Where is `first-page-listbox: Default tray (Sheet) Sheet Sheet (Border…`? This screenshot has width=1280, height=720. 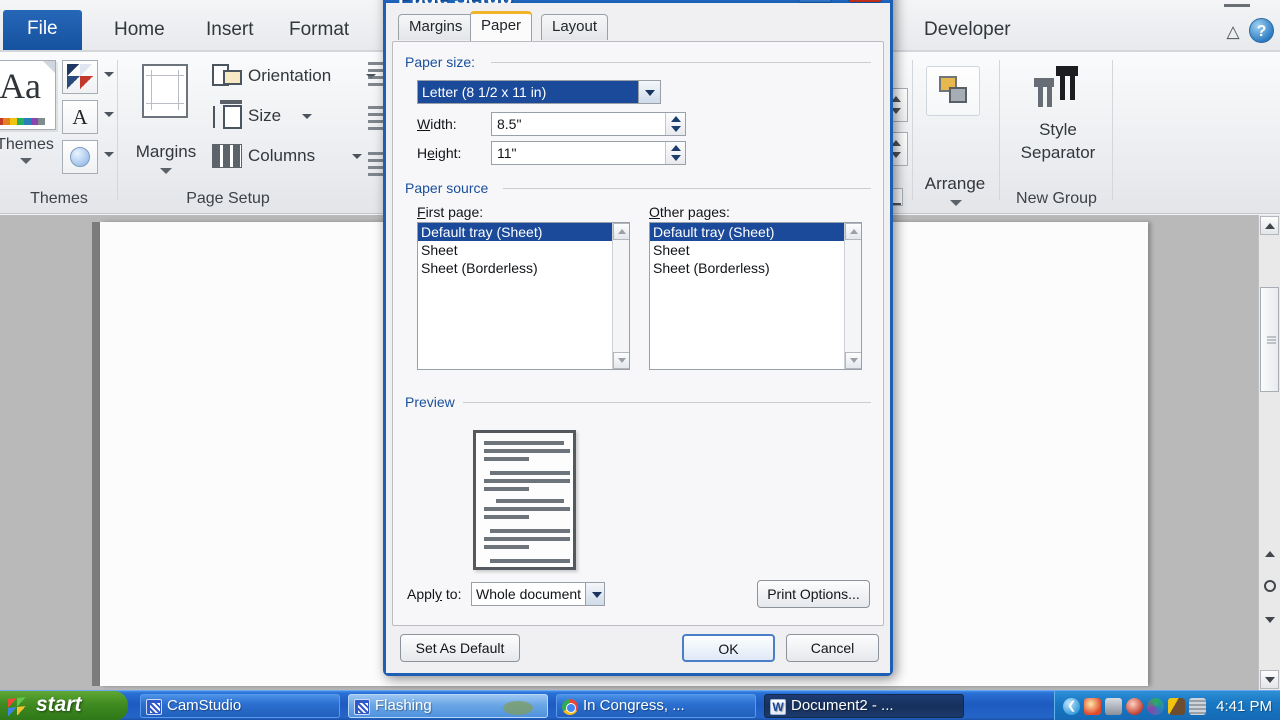 first-page-listbox: Default tray (Sheet) Sheet Sheet (Border… is located at coordinates (523, 296).